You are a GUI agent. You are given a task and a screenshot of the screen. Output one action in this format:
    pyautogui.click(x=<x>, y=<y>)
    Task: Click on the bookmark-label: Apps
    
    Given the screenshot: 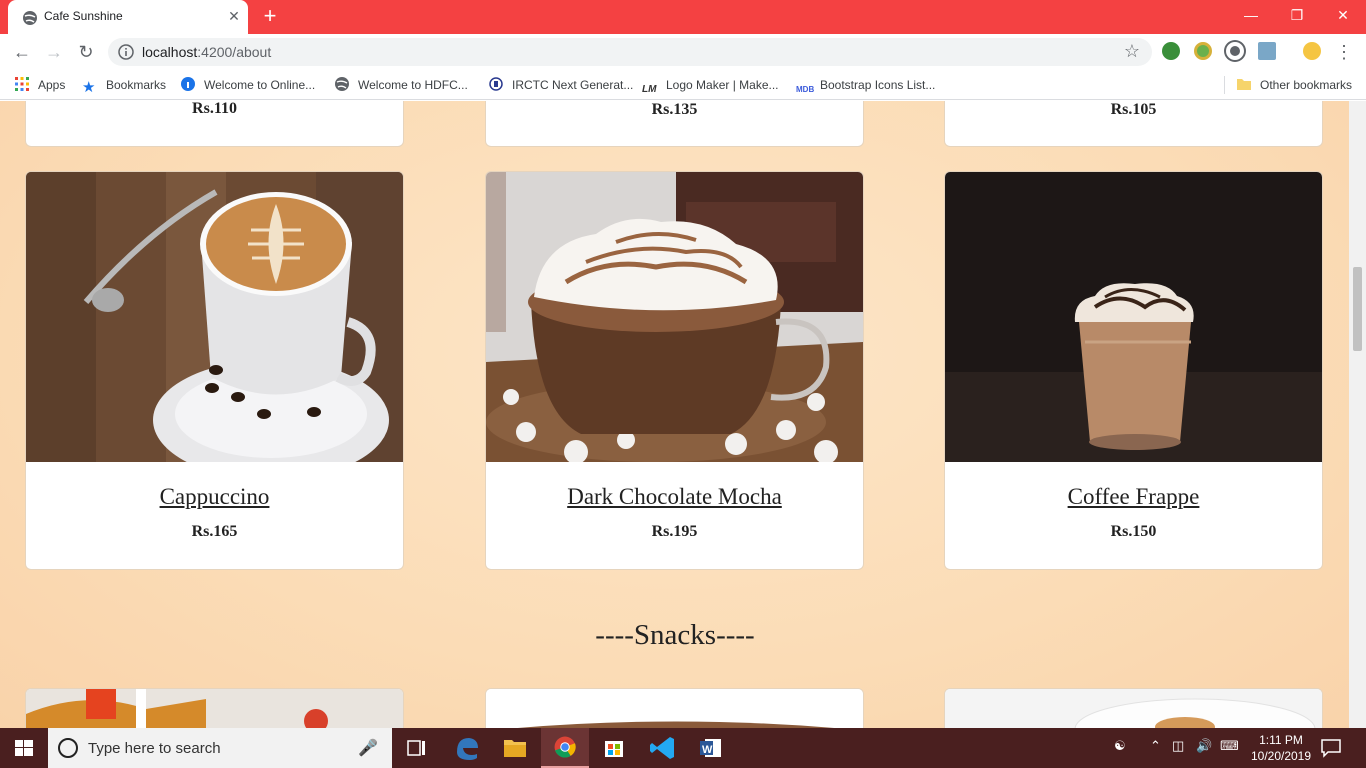 What is the action you would take?
    pyautogui.click(x=52, y=85)
    